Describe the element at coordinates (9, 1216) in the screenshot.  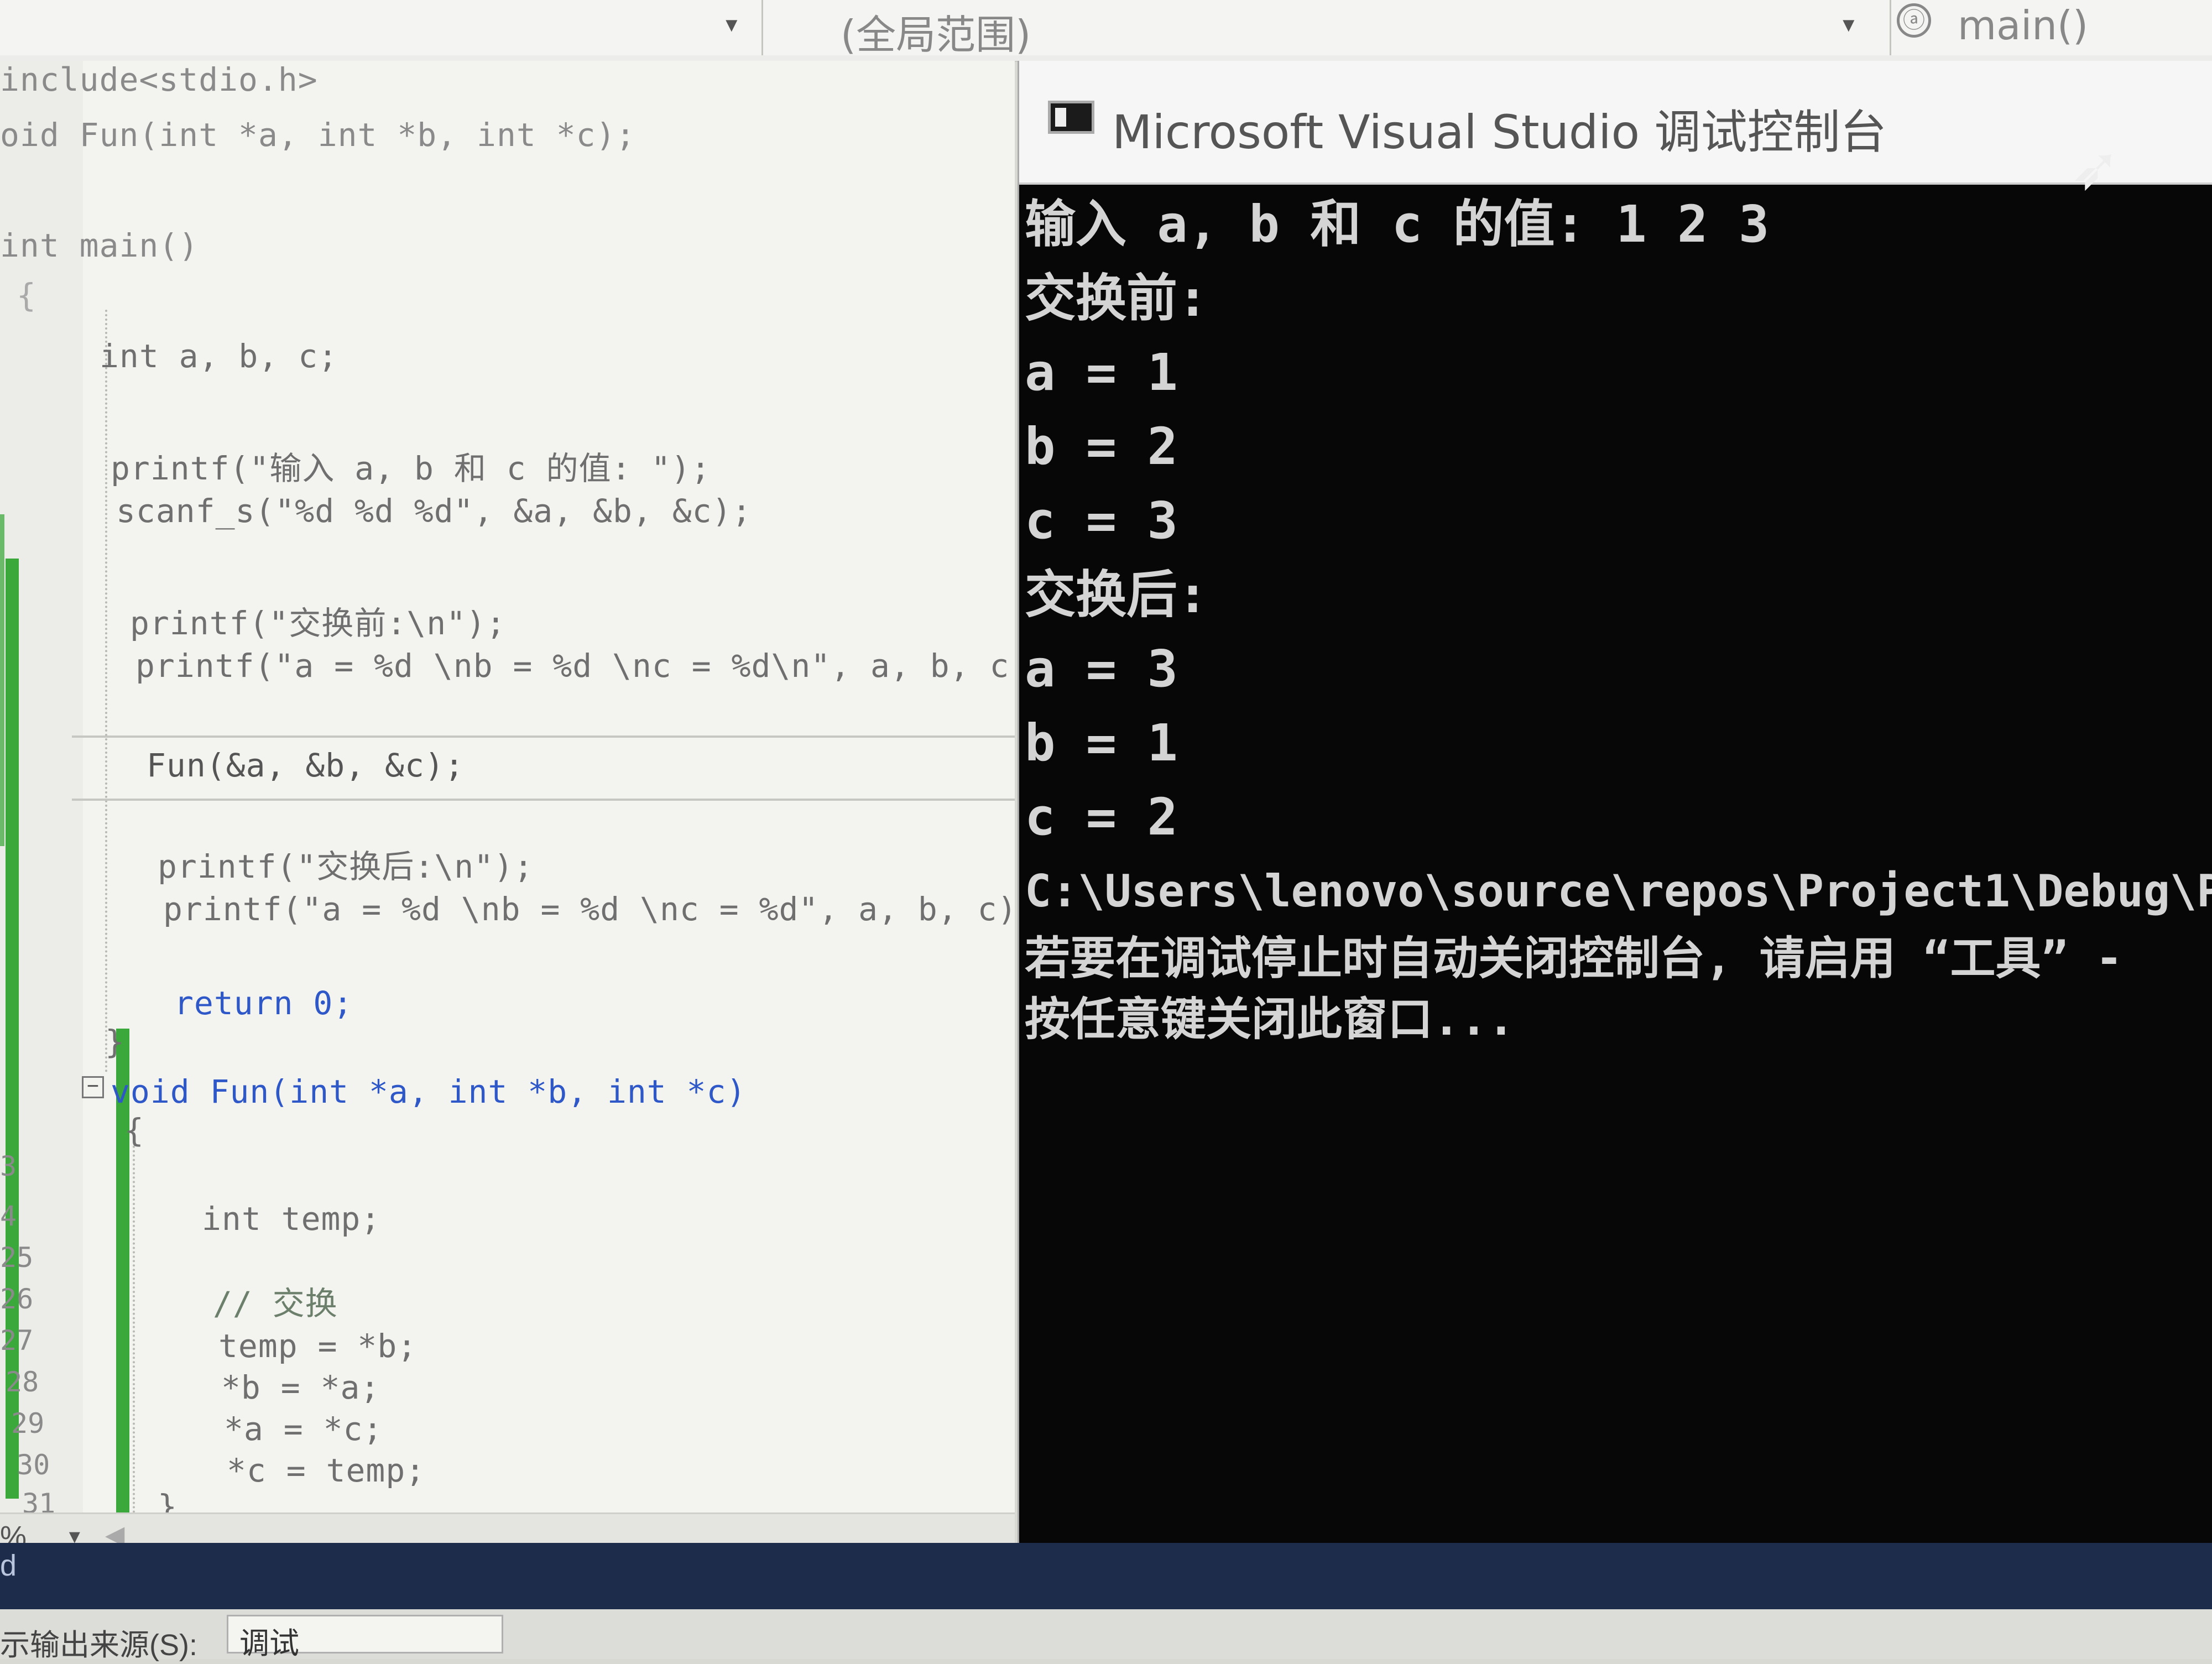
I see `line-number: 4` at that location.